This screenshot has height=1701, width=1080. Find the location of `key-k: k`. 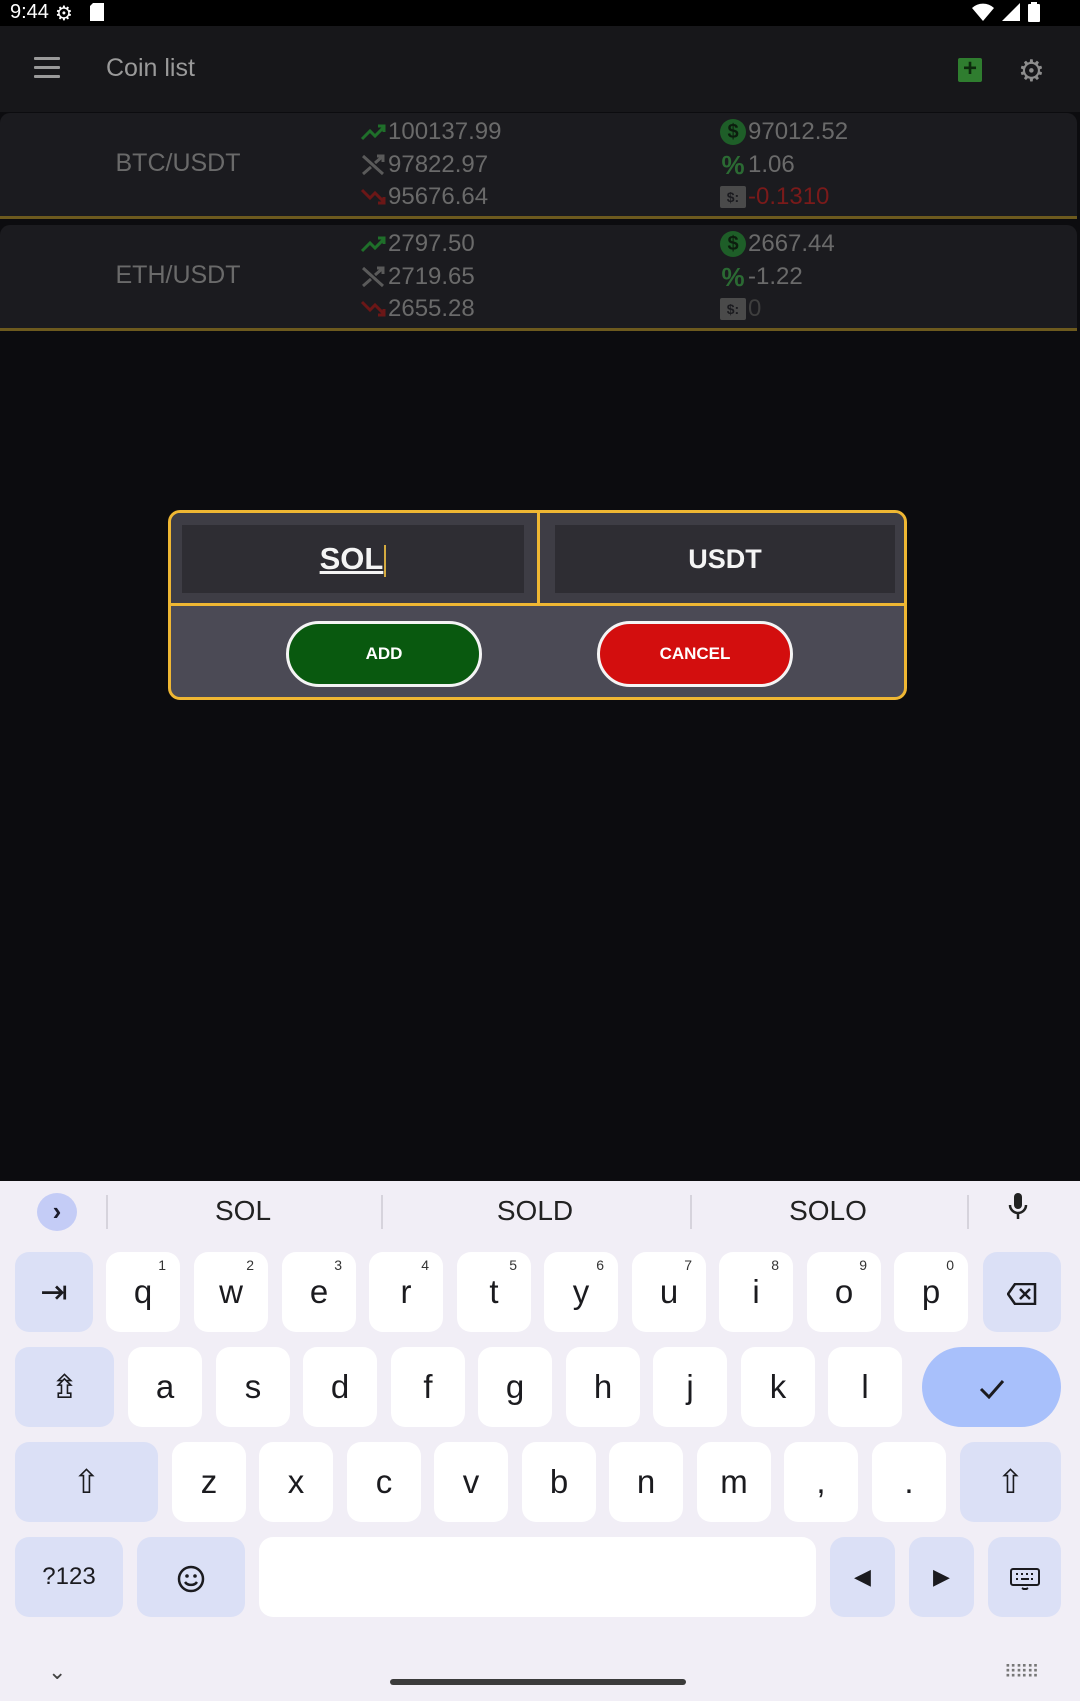

key-k: k is located at coordinates (778, 1387).